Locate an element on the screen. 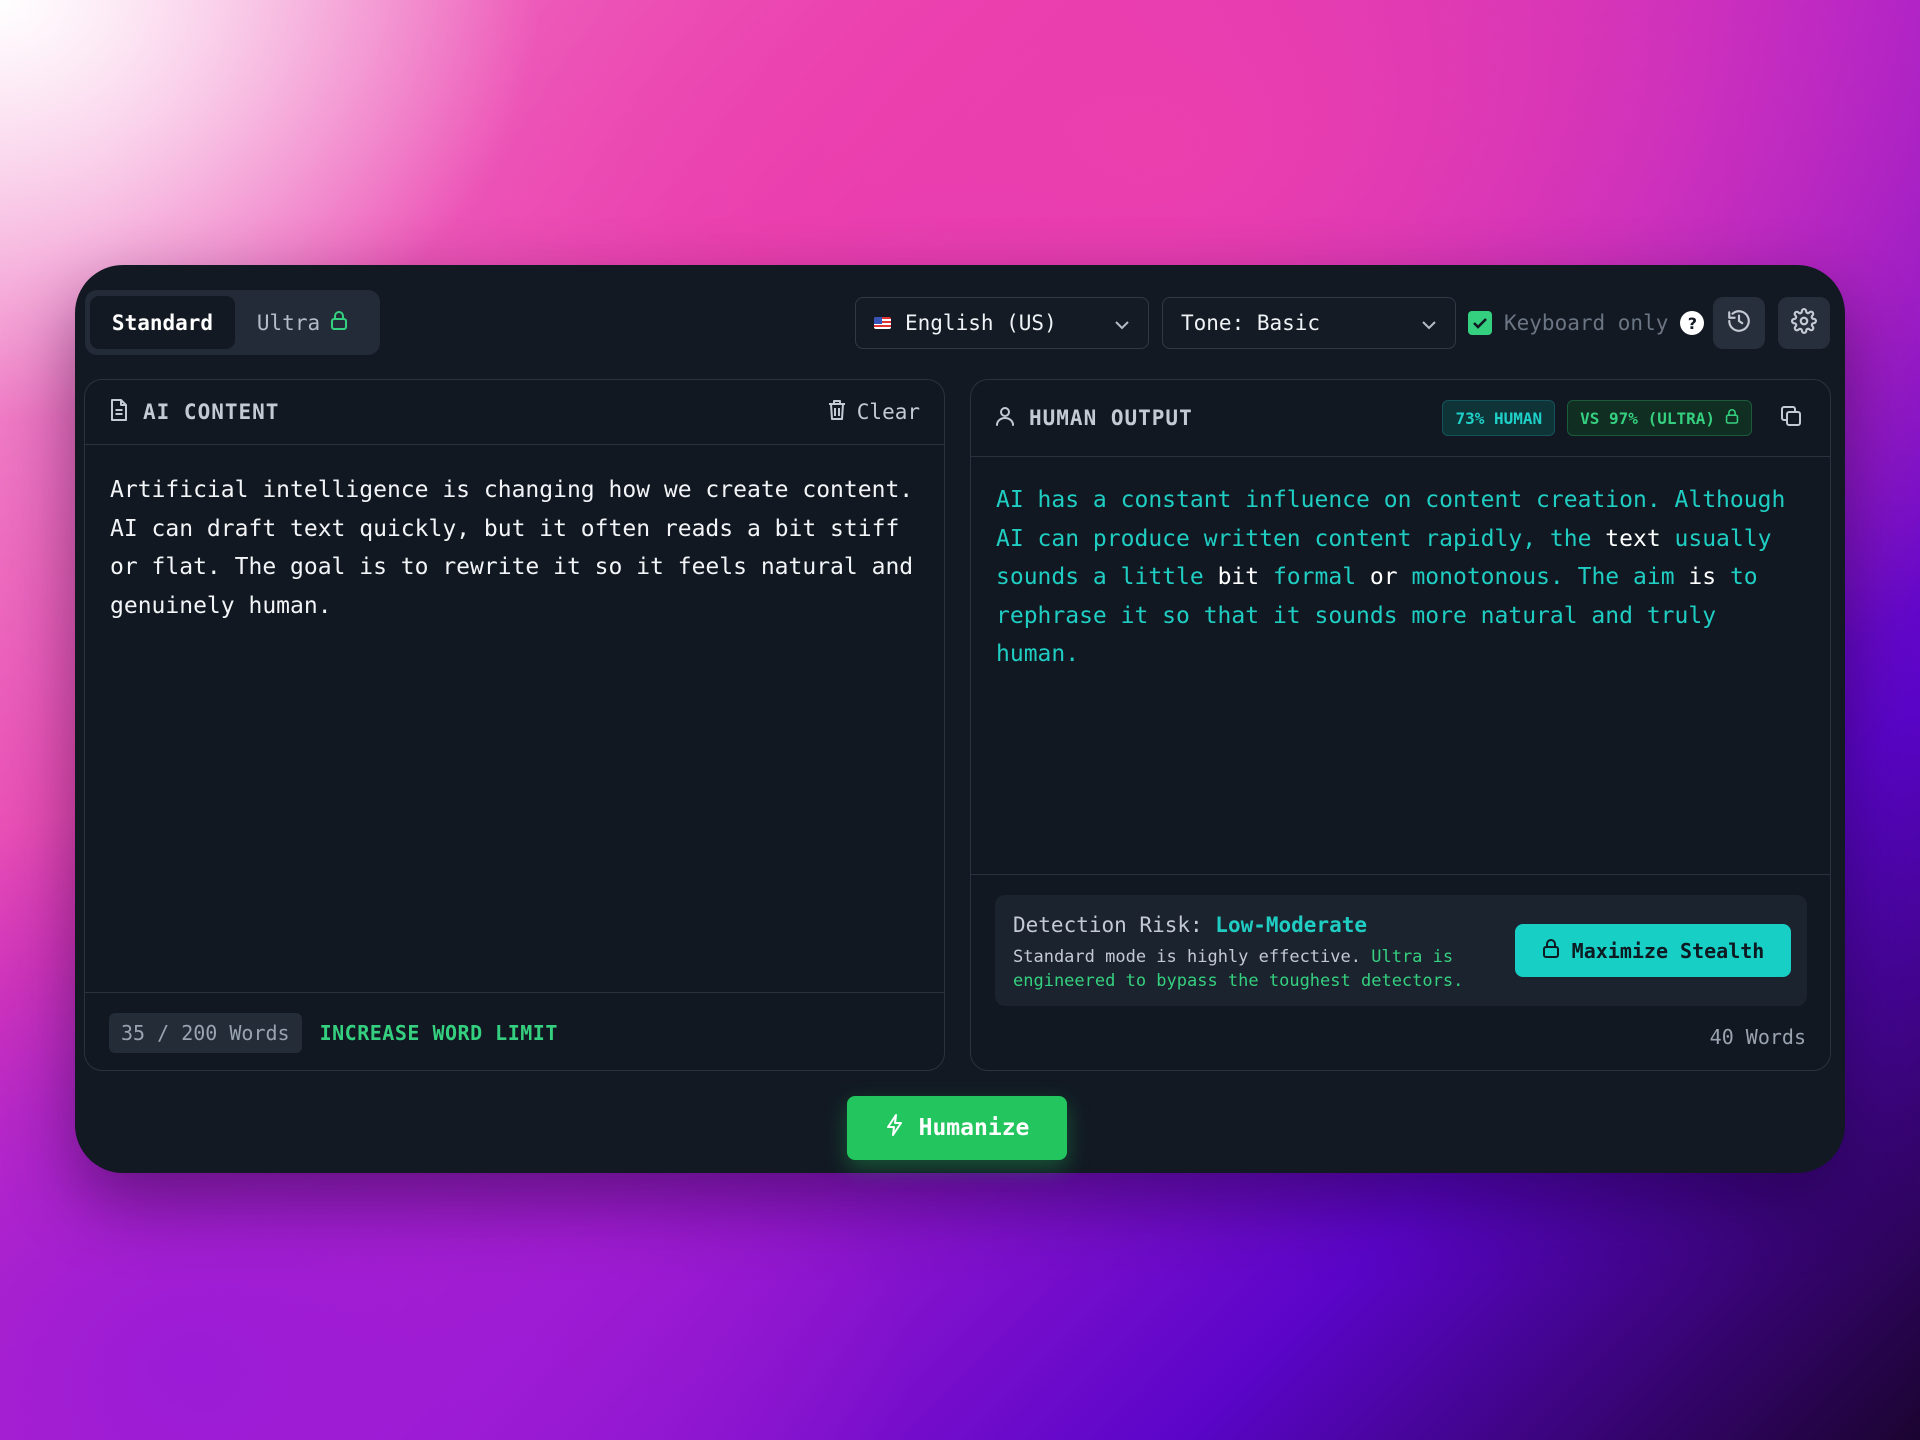 The height and width of the screenshot is (1440, 1920). detection-risk-title: Detection Risk: Low-Moderate is located at coordinates (1190, 925).